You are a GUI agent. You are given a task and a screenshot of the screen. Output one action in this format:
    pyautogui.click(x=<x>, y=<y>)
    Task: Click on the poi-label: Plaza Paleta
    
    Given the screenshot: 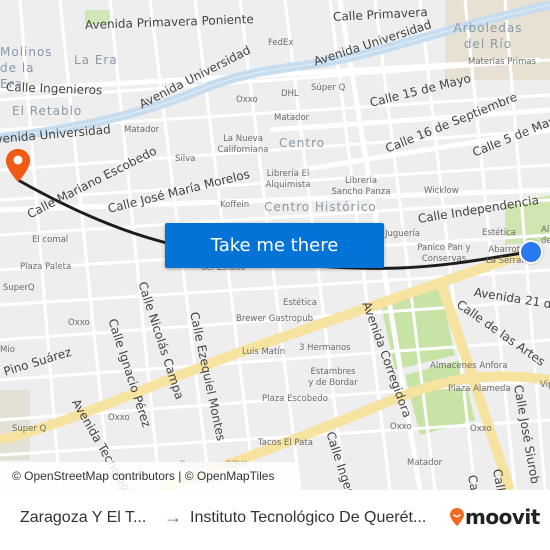 What is the action you would take?
    pyautogui.click(x=46, y=267)
    